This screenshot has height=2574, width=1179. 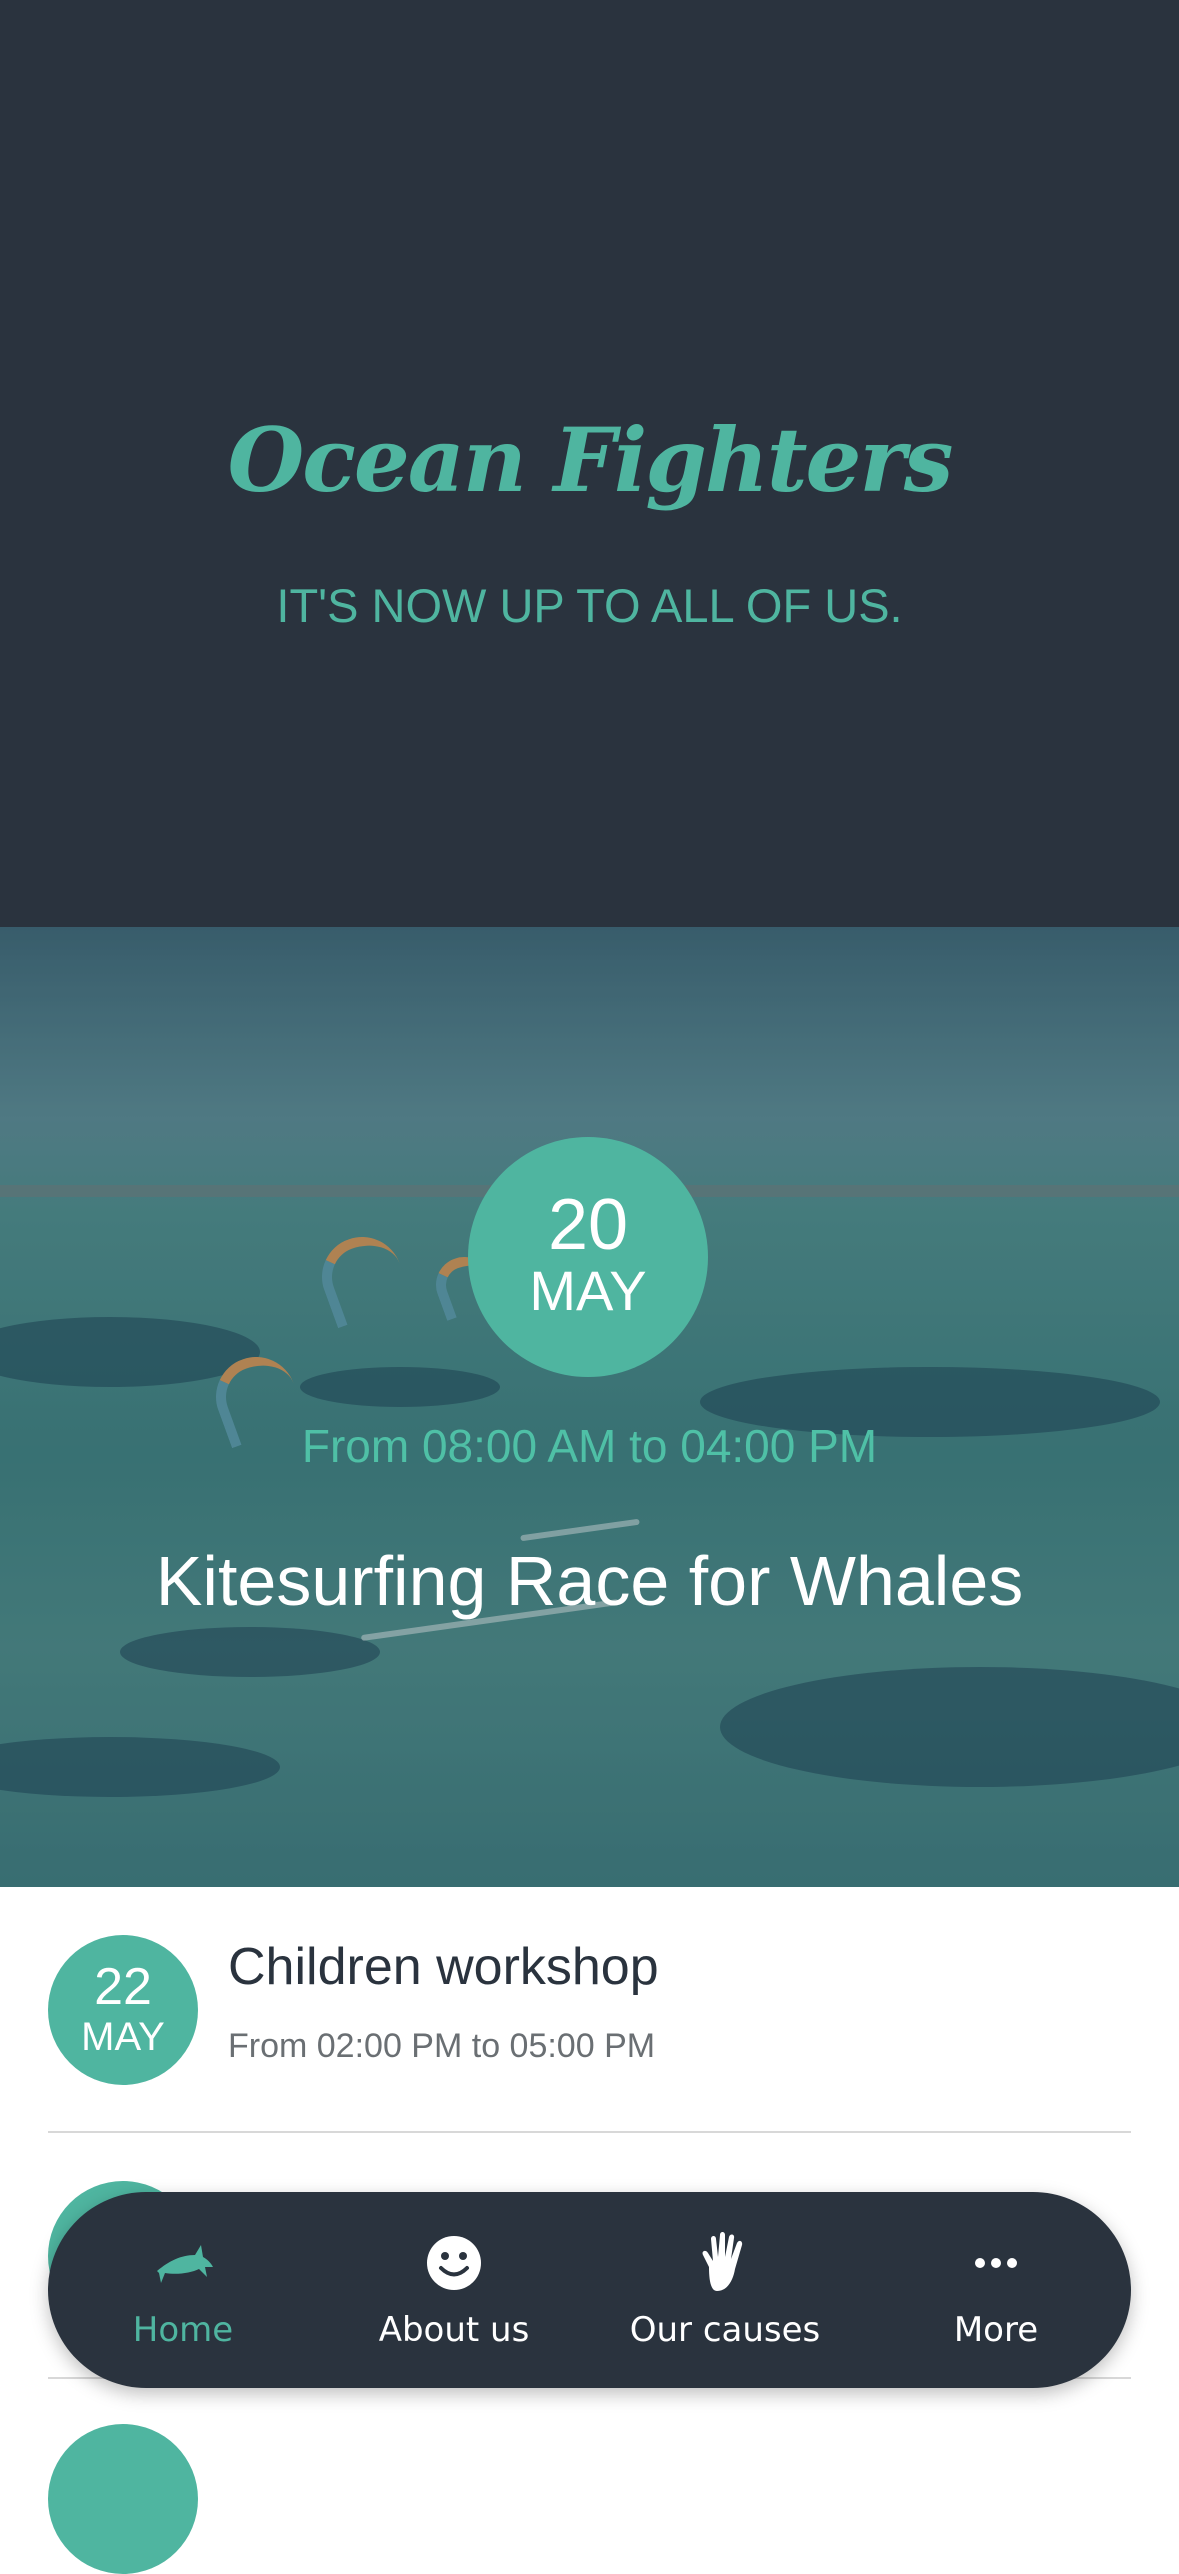 What do you see at coordinates (183, 2263) in the screenshot?
I see `shark-icon` at bounding box center [183, 2263].